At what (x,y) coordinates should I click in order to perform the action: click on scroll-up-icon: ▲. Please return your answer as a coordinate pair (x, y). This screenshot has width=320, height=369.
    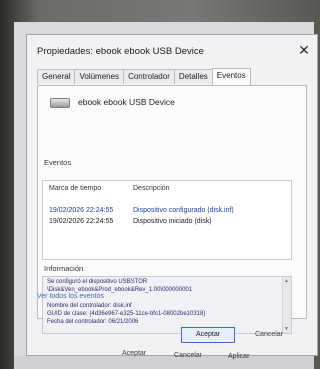
    Looking at the image, I should click on (286, 281).